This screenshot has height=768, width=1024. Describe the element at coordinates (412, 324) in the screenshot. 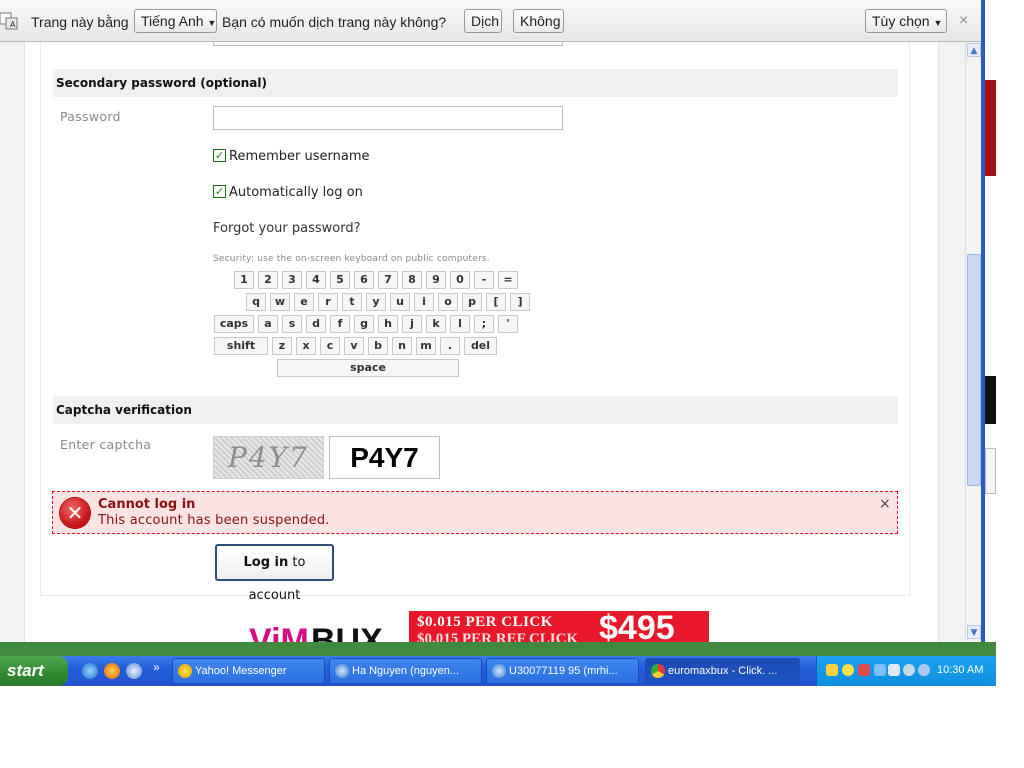

I see `key-char: j` at that location.